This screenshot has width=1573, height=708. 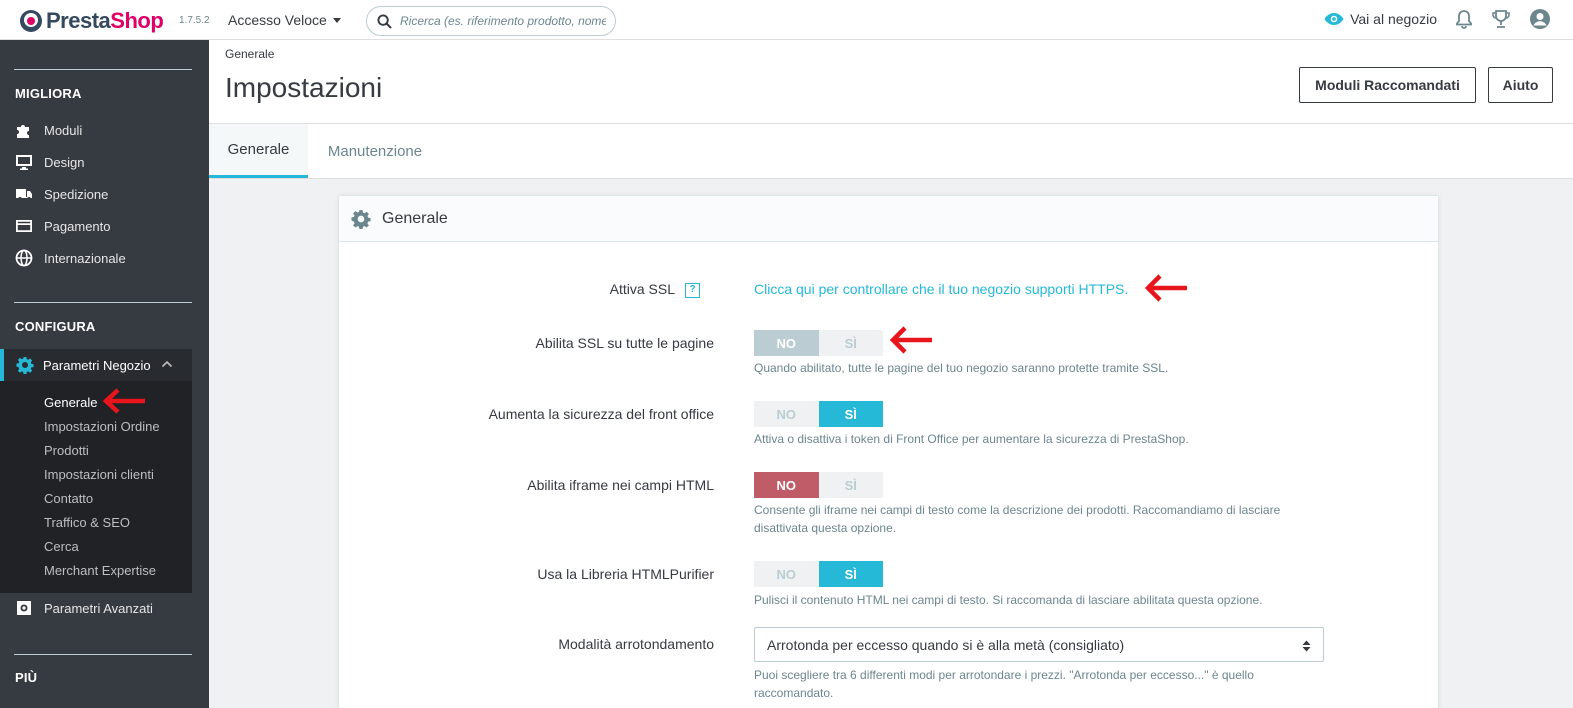 I want to click on submenu-item-customer-settings: Impostazioni clienti, so click(x=99, y=474).